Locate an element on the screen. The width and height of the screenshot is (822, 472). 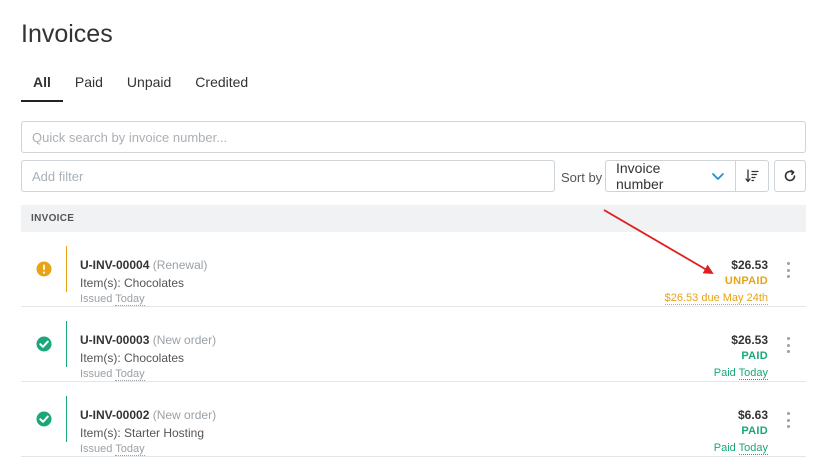
invoice-heading: U-INV-00002 (New order) is located at coordinates (148, 415).